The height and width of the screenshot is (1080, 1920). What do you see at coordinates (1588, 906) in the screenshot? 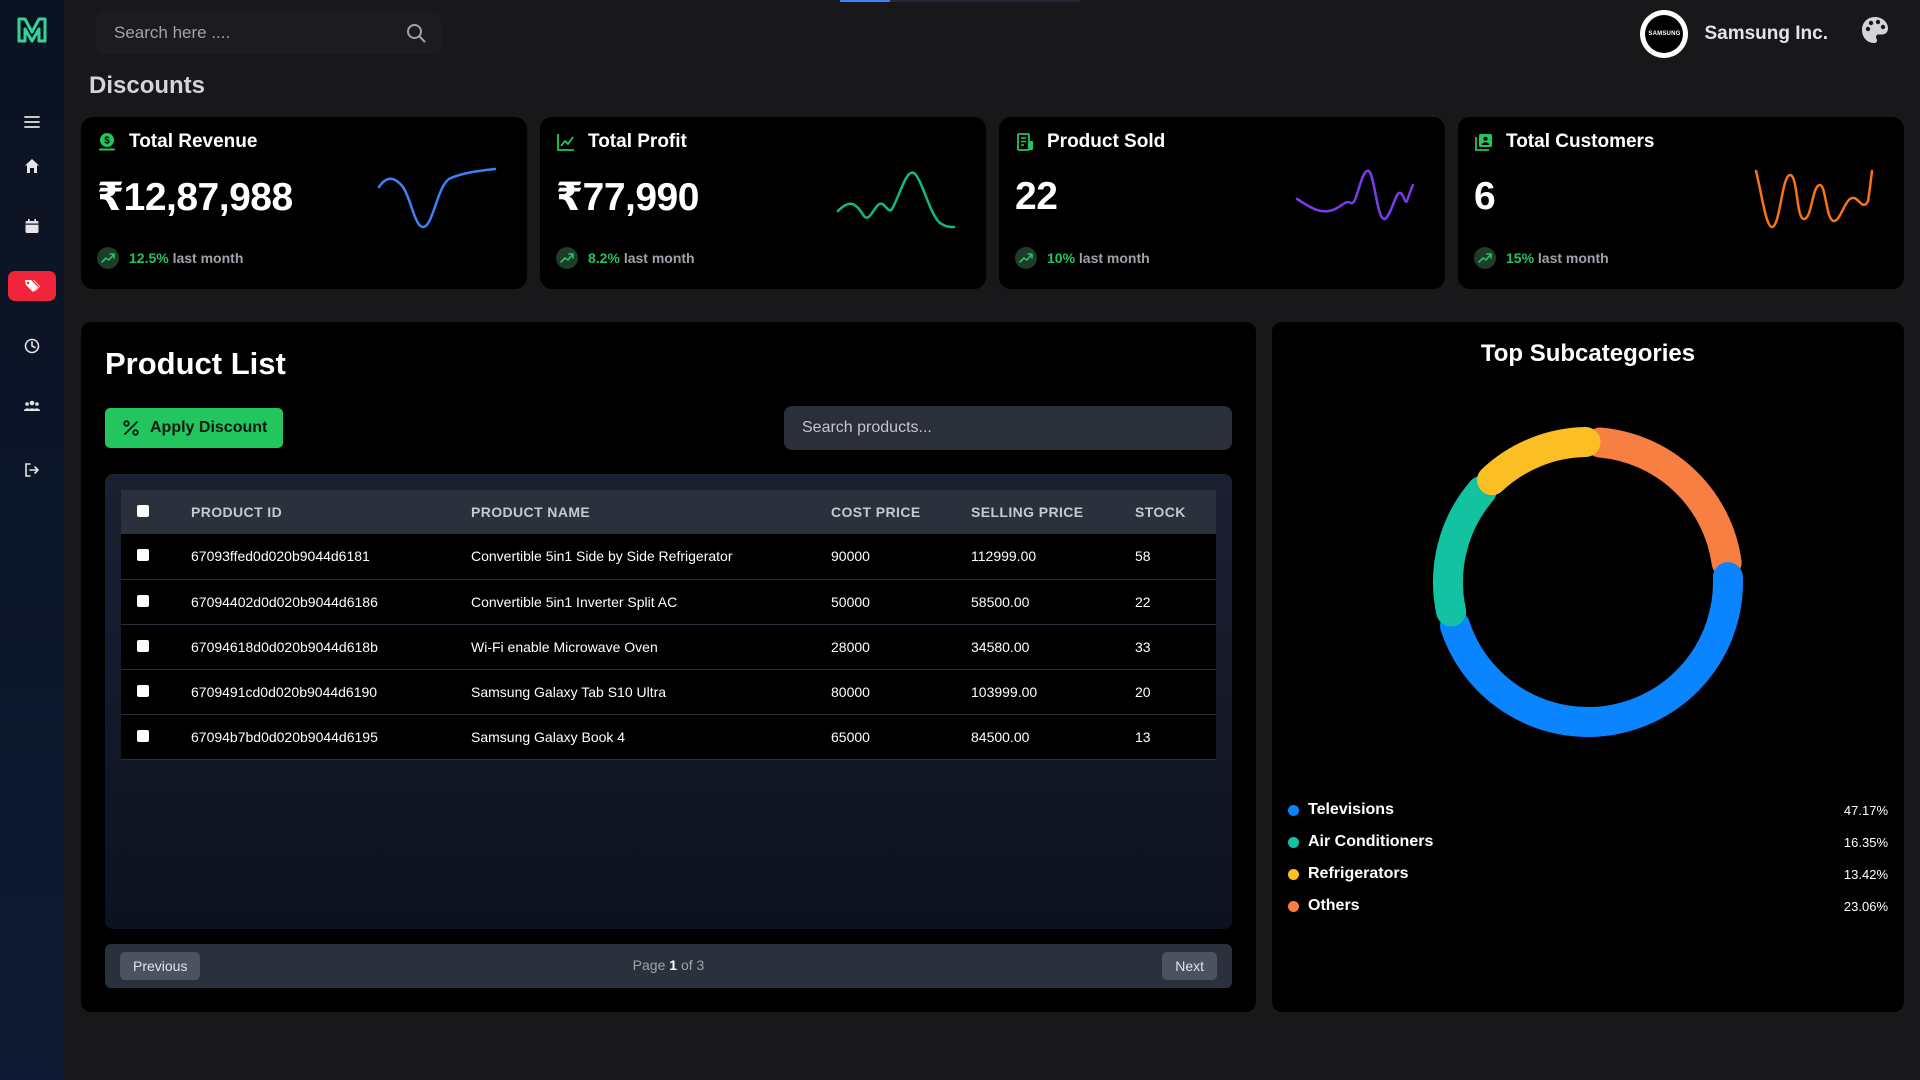
I see `legend-item: Others 23.06%` at bounding box center [1588, 906].